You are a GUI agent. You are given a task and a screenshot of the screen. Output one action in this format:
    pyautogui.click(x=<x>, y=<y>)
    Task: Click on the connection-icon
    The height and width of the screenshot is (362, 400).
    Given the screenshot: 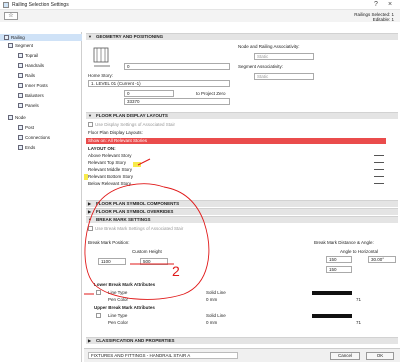 What is the action you would take?
    pyautogui.click(x=20, y=138)
    